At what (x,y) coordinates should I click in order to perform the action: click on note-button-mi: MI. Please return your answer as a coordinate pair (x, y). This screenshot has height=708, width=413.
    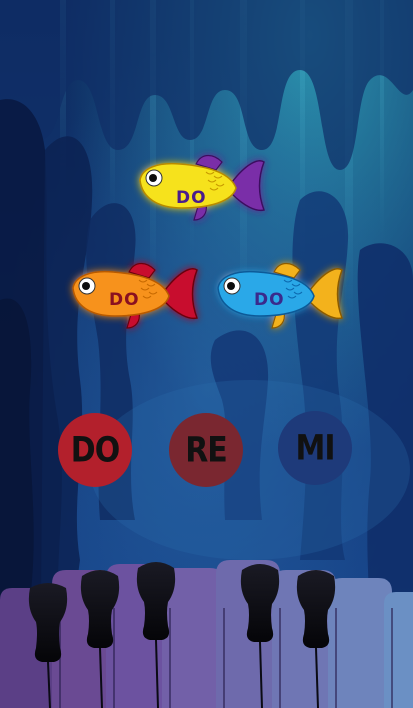
    Looking at the image, I should click on (315, 448).